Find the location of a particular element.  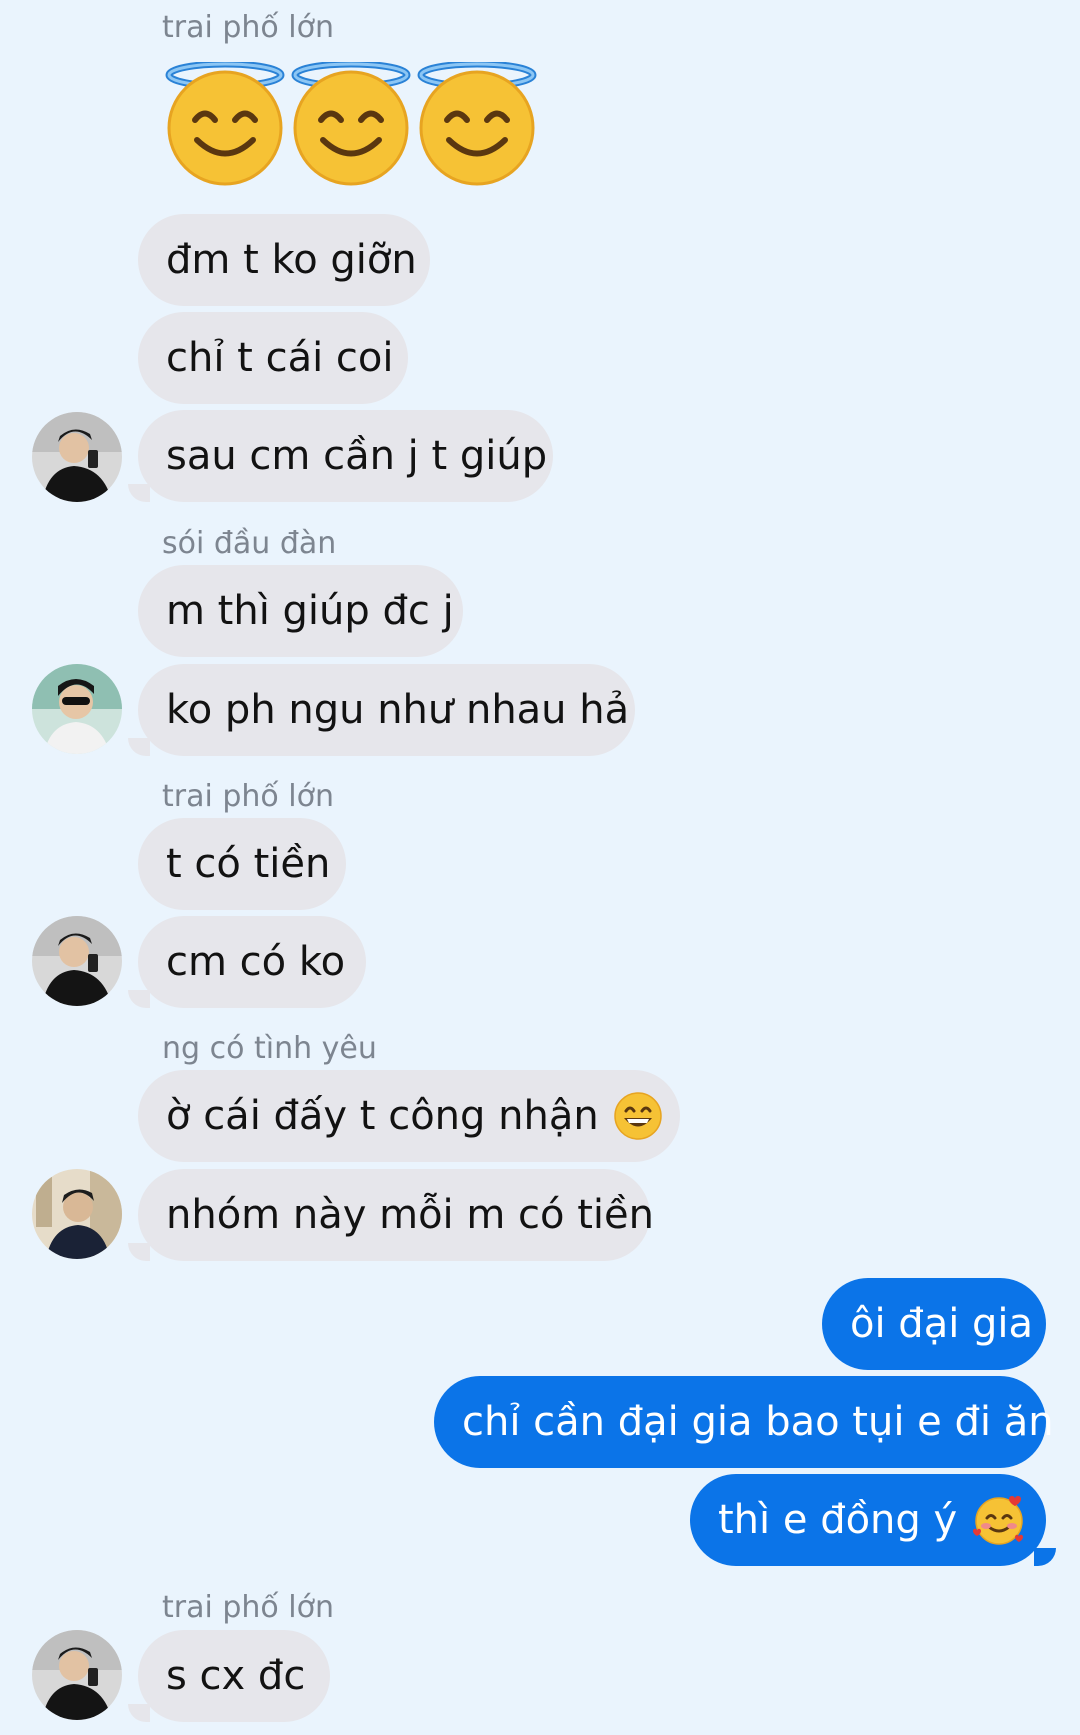

message-text: nhóm này mỗi m có tiền is located at coordinates (410, 1215).